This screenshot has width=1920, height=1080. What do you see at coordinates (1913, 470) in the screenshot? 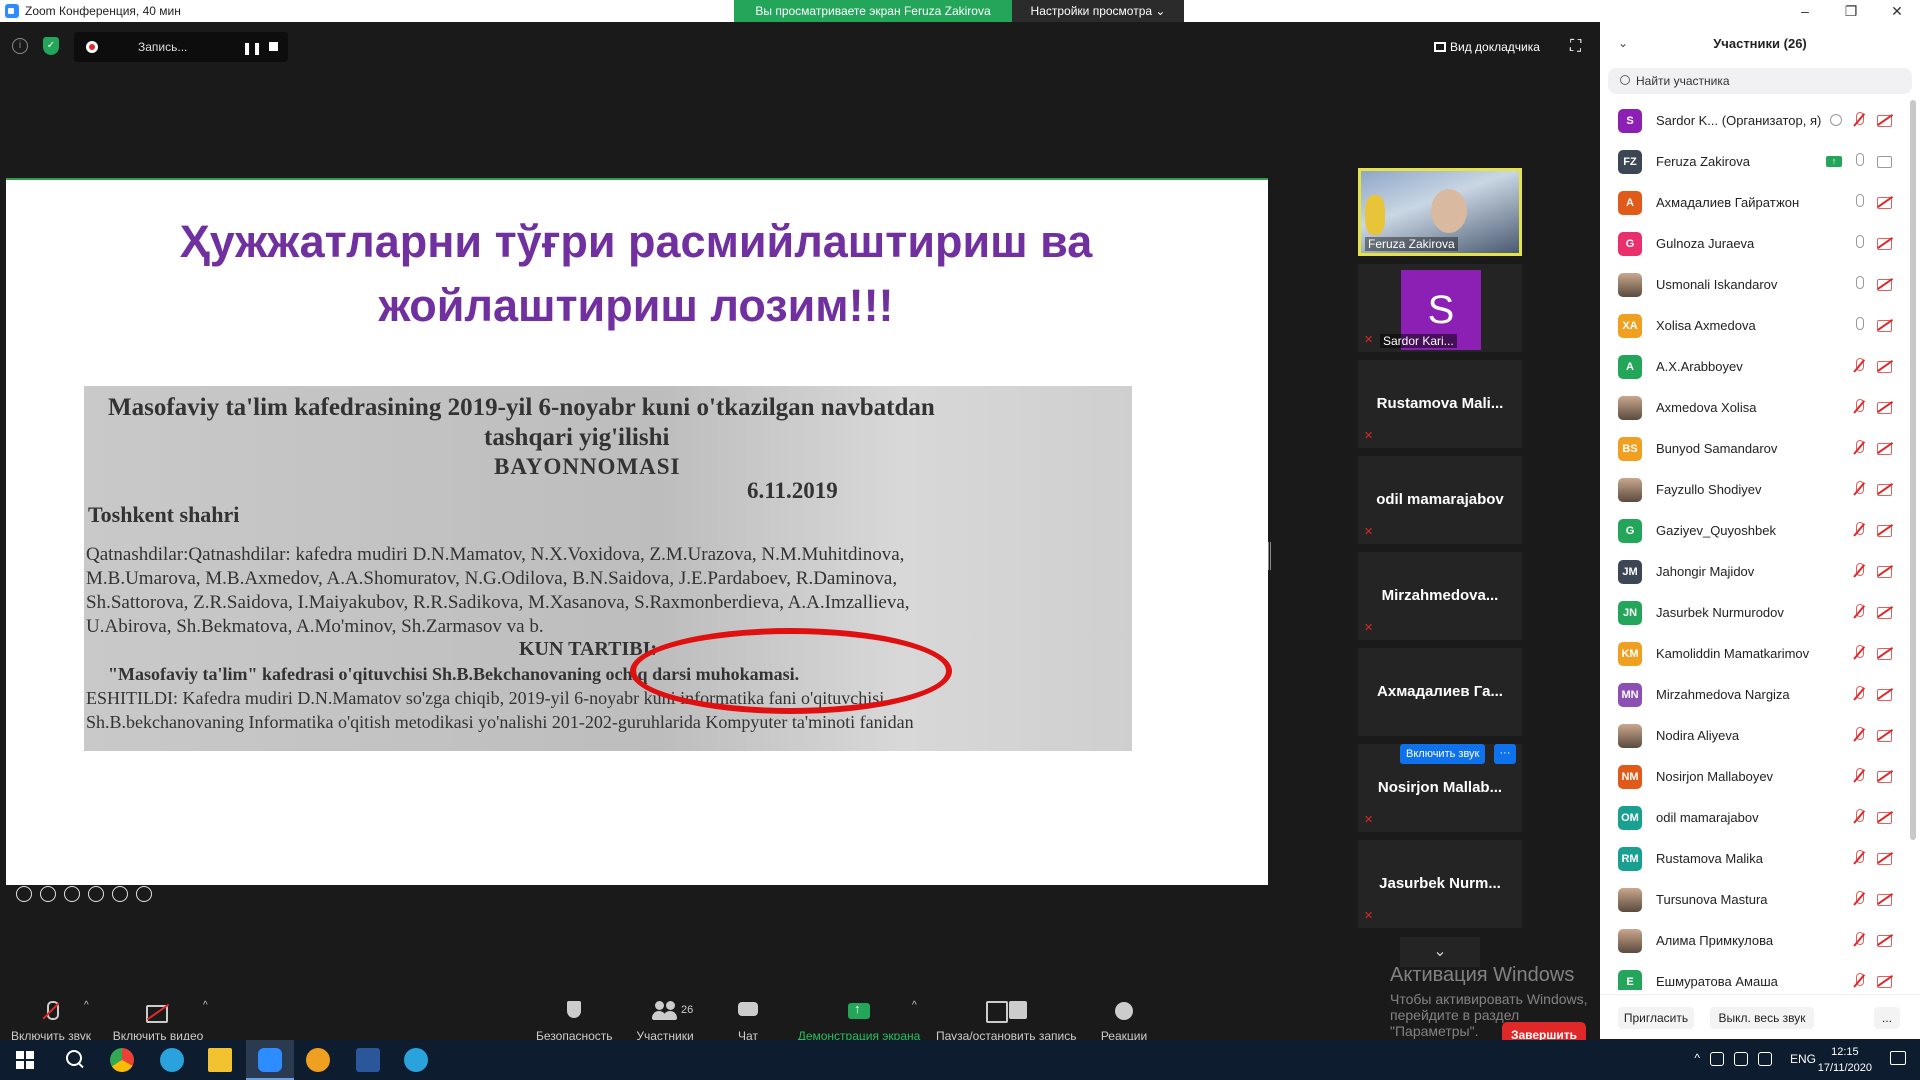
I see `panel-scrollbar` at bounding box center [1913, 470].